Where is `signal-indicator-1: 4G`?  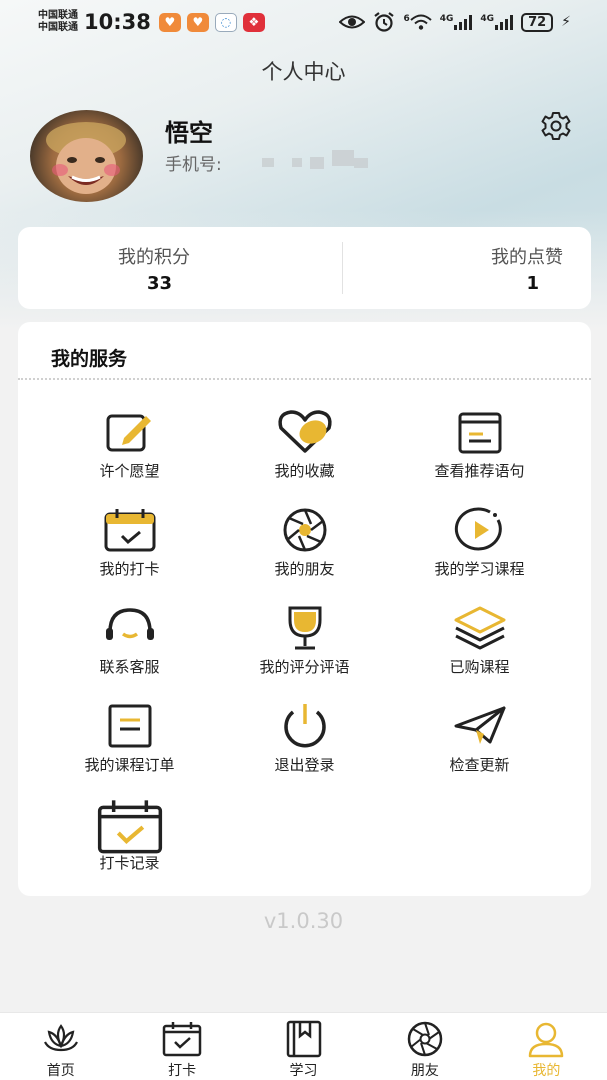
signal-indicator-1: 4G is located at coordinates (456, 22).